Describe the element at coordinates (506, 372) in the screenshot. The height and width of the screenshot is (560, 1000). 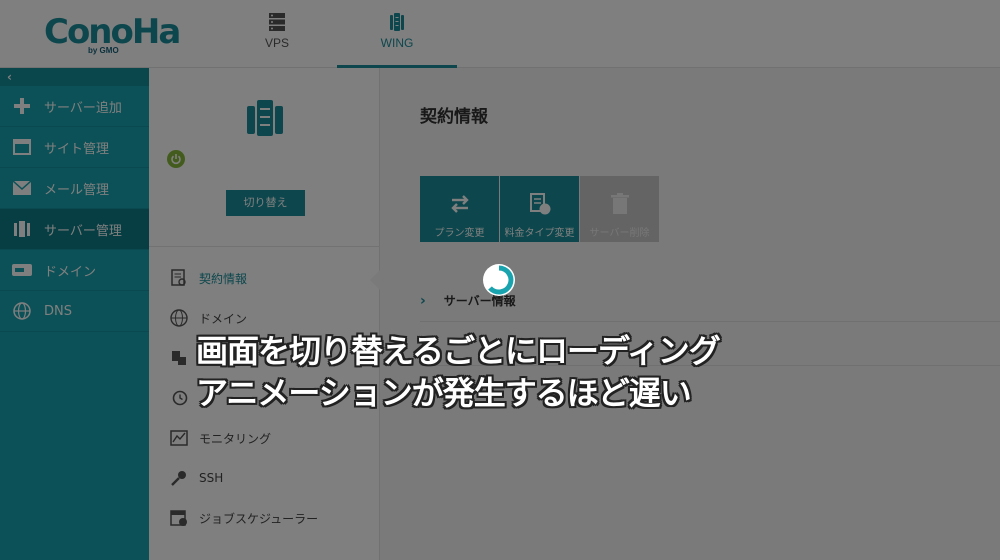
I see `caption-overlay: 画面を切り替えるごとにローディング アニメーションが発生するほど遅い` at that location.